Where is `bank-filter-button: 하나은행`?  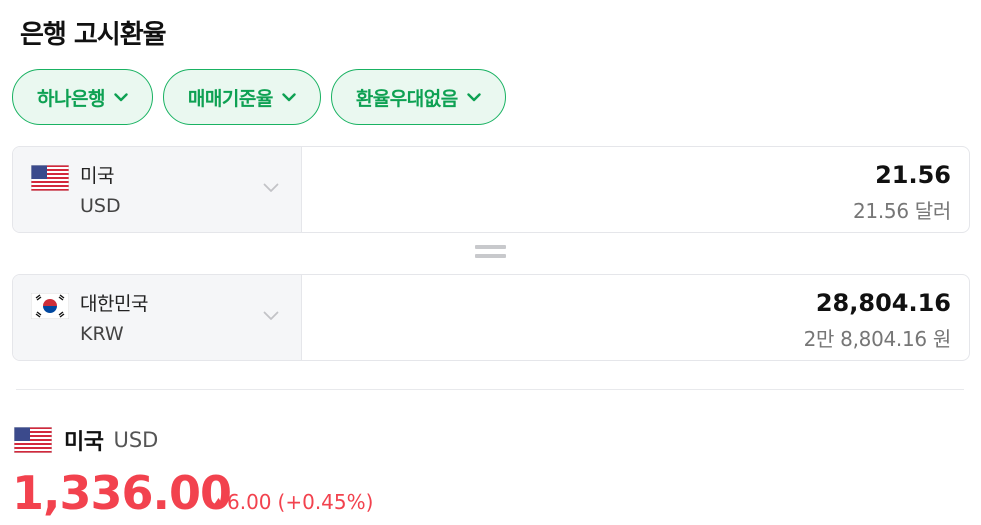 bank-filter-button: 하나은행 is located at coordinates (82, 97).